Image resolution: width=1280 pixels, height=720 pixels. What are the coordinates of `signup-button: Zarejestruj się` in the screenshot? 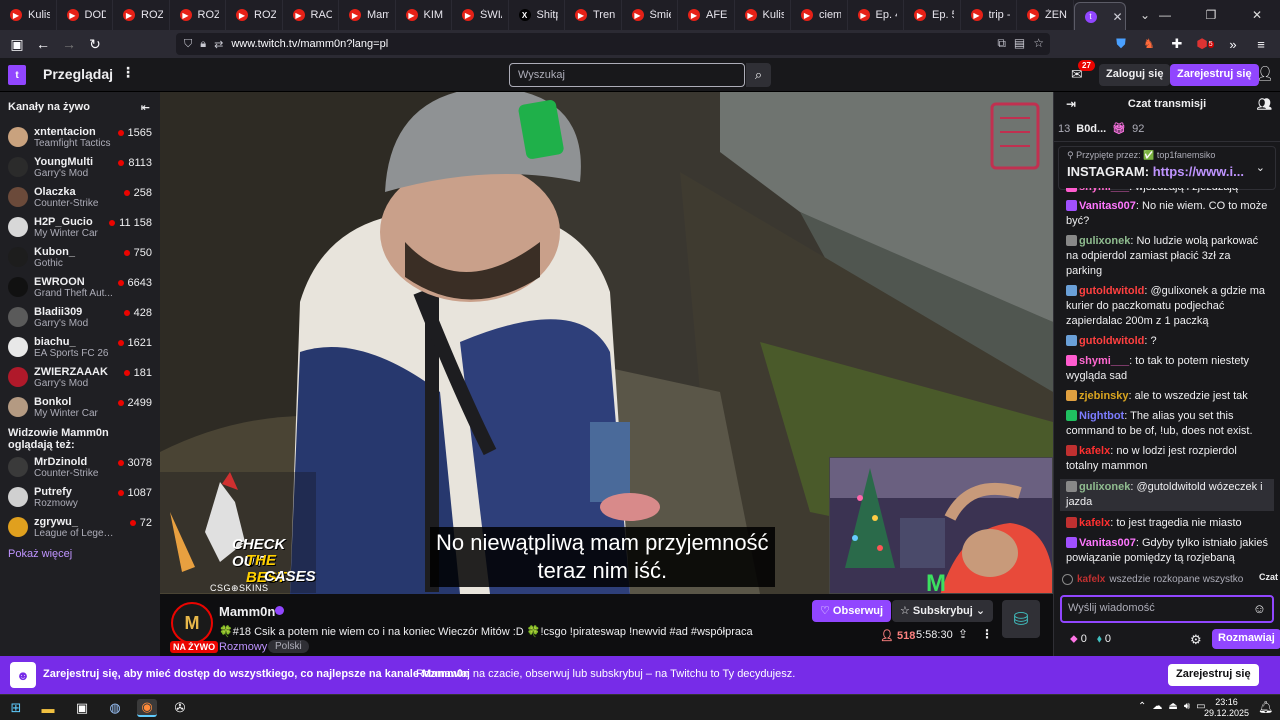 It's located at (1214, 75).